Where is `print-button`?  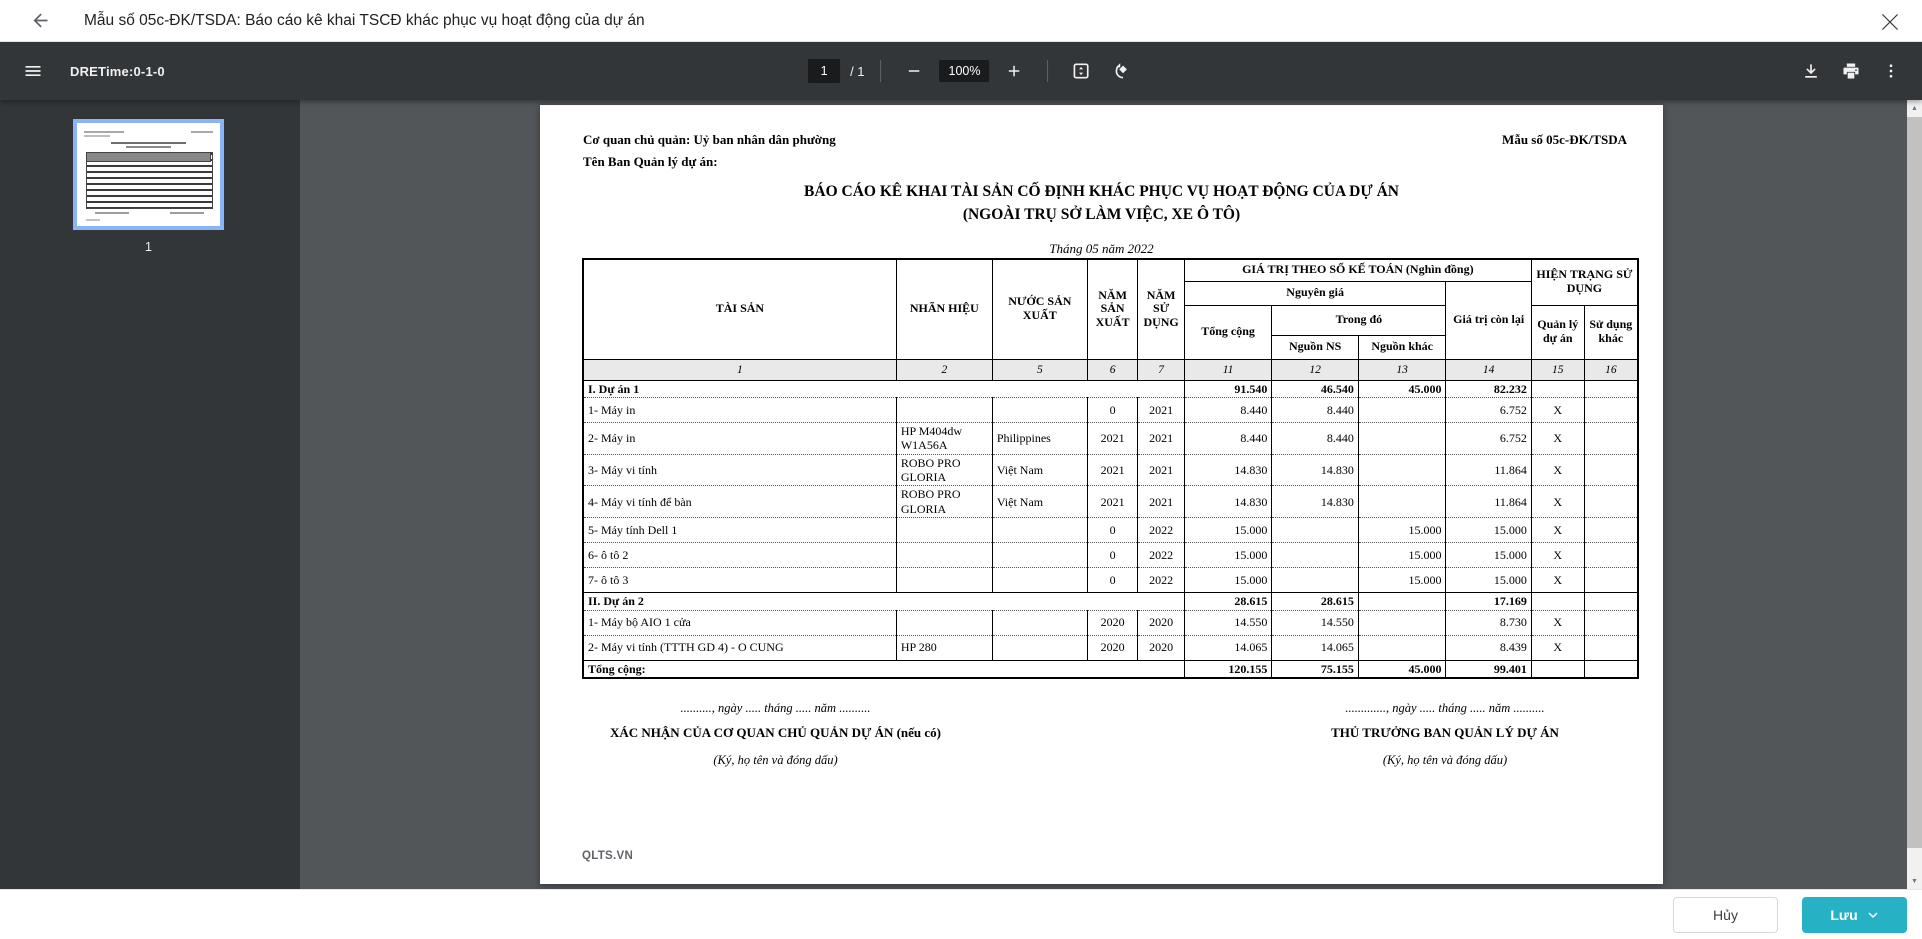
print-button is located at coordinates (1851, 71).